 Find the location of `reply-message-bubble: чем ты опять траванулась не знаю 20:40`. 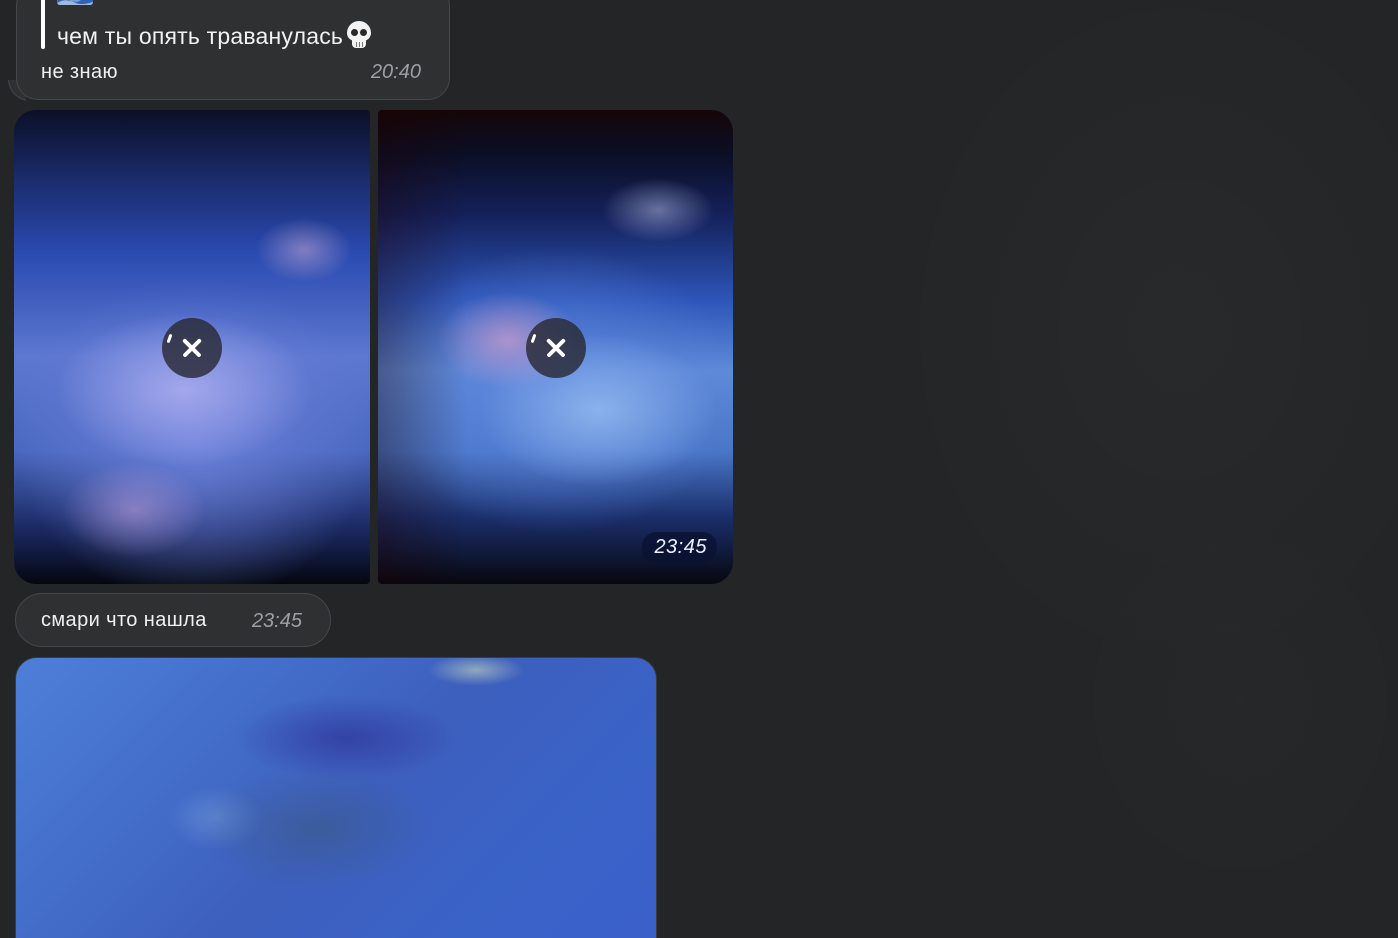

reply-message-bubble: чем ты опять траванулась не знаю 20:40 is located at coordinates (233, 50).